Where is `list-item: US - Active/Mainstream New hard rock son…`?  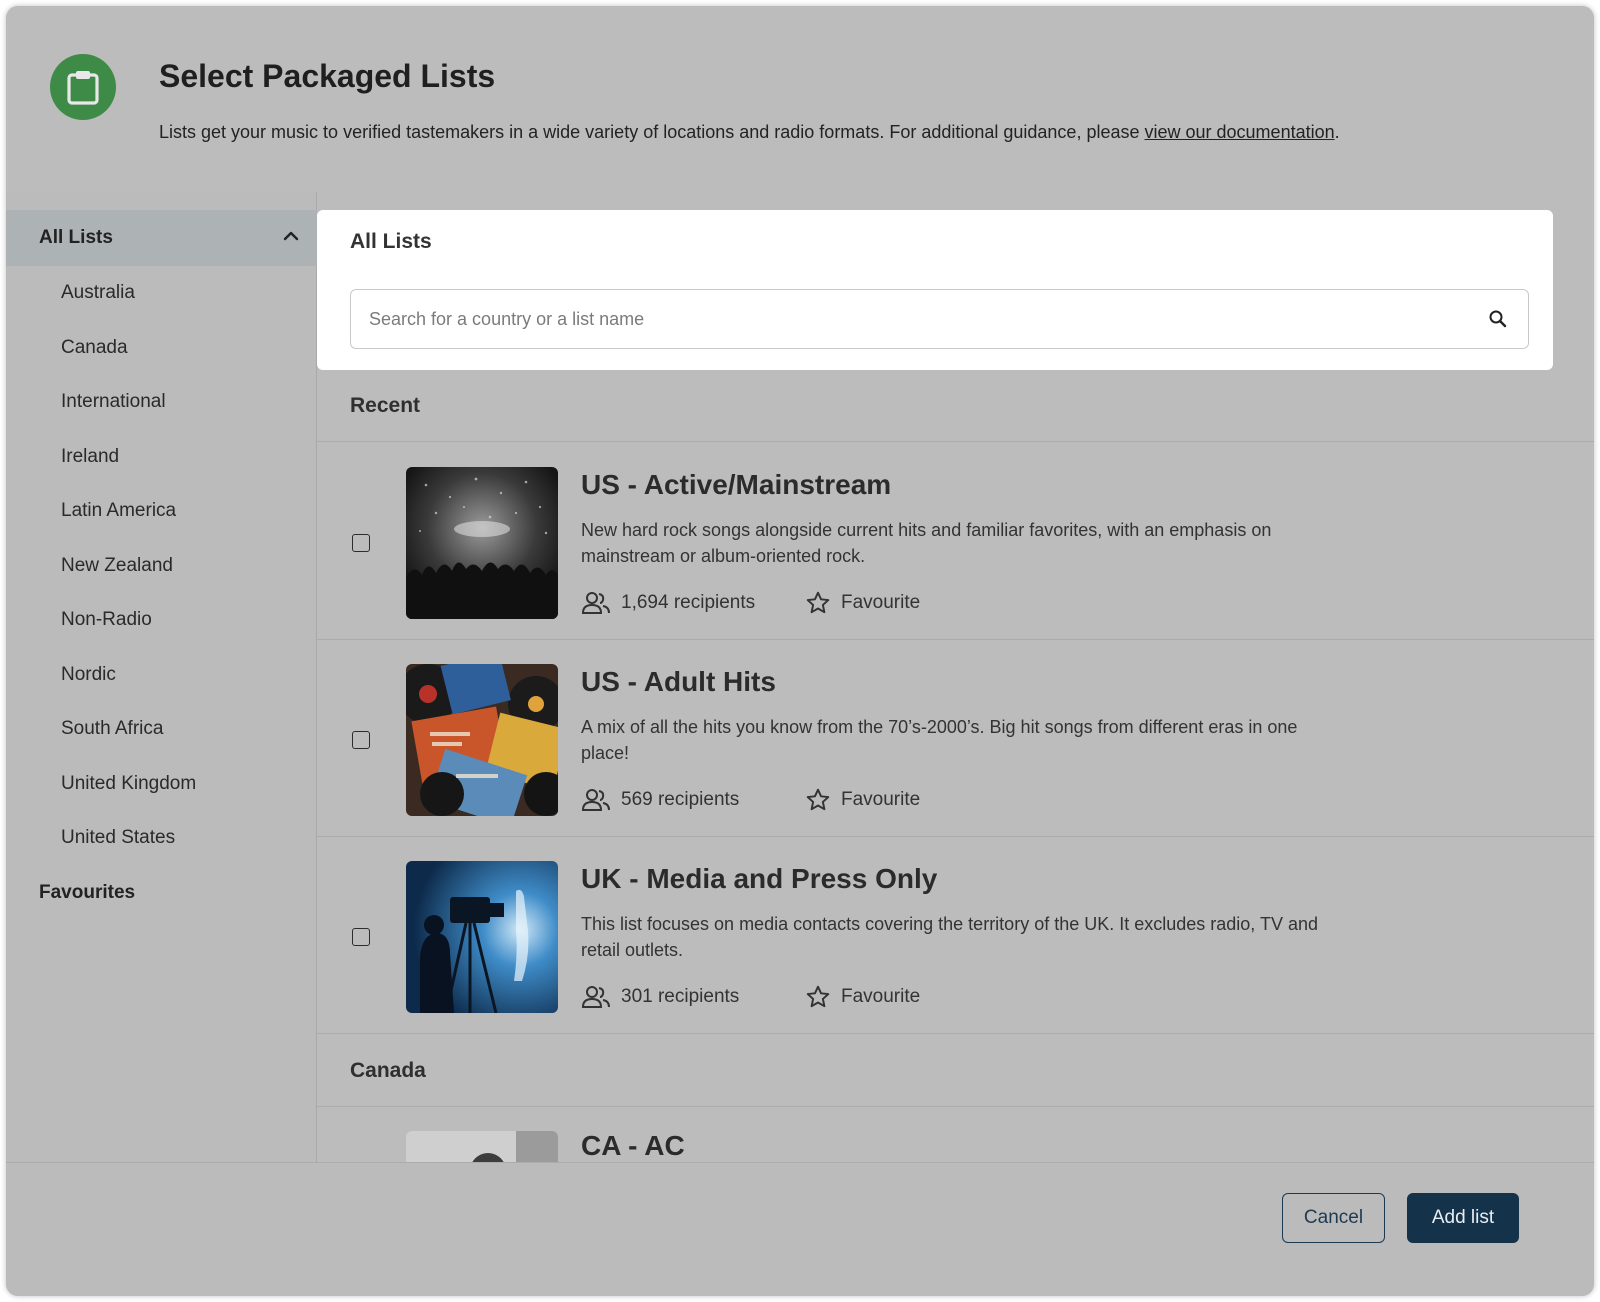
list-item: US - Active/Mainstream New hard rock son… is located at coordinates (955, 541).